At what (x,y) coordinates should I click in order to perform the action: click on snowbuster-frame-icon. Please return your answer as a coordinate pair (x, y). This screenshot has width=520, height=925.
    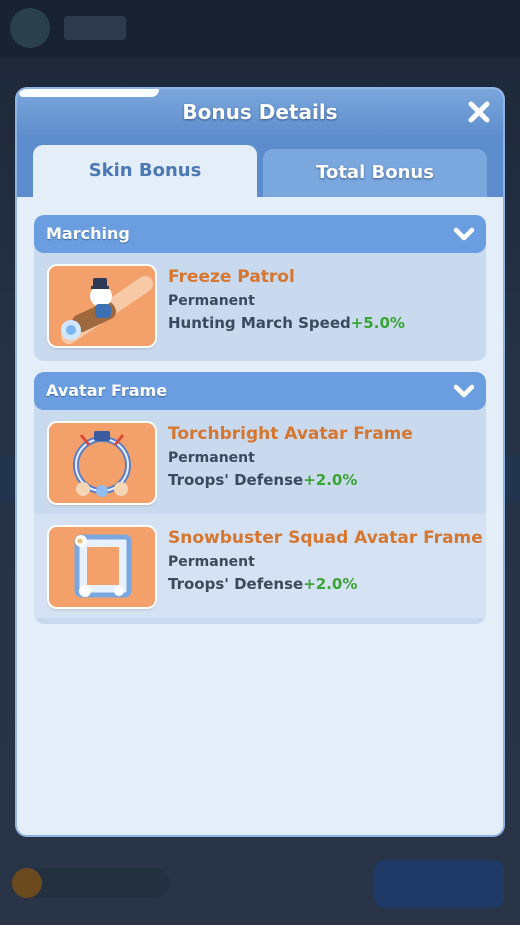
    Looking at the image, I should click on (102, 567).